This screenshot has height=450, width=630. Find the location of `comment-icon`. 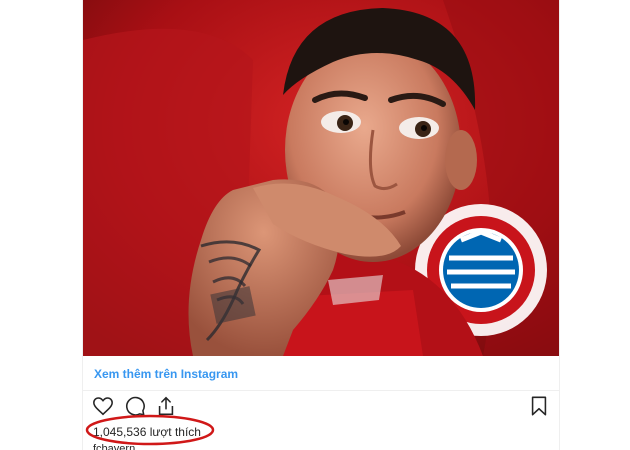

comment-icon is located at coordinates (135, 406).